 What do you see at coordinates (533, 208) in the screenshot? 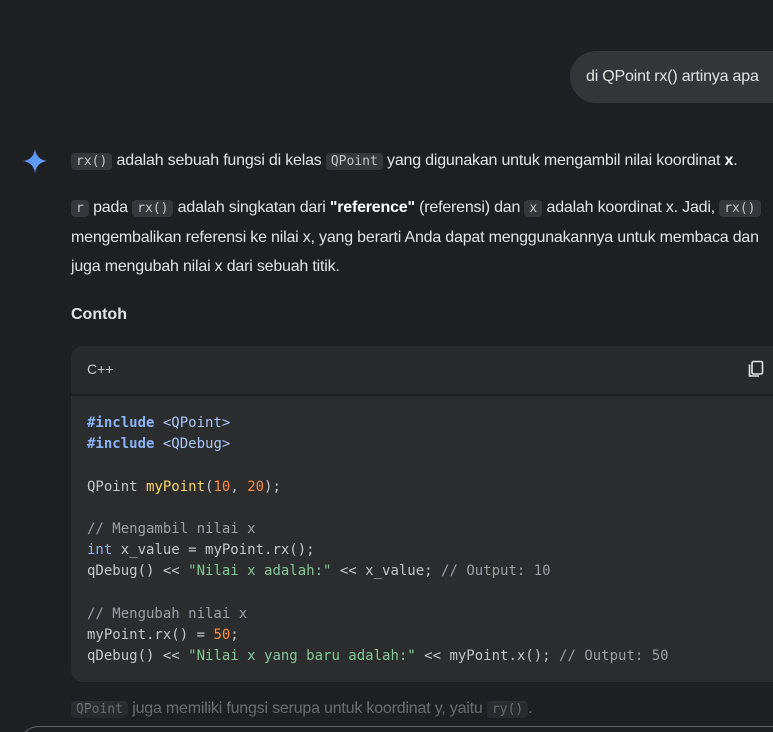
I see `inline-code: x` at bounding box center [533, 208].